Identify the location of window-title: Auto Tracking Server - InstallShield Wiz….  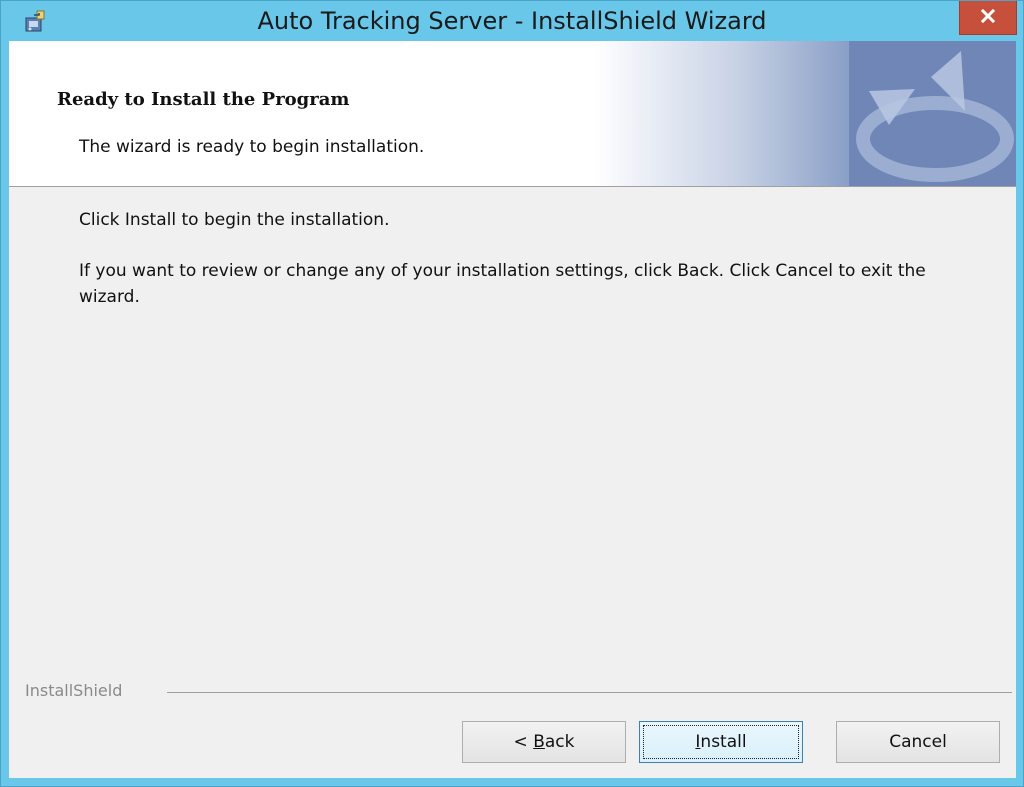
(512, 21).